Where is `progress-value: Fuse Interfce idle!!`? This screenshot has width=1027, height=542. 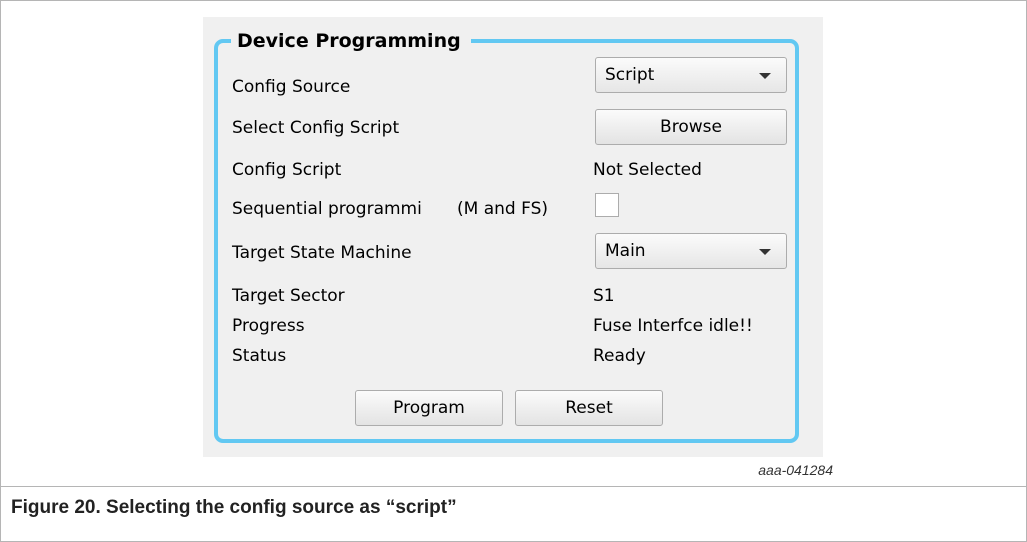
progress-value: Fuse Interfce idle!! is located at coordinates (673, 326).